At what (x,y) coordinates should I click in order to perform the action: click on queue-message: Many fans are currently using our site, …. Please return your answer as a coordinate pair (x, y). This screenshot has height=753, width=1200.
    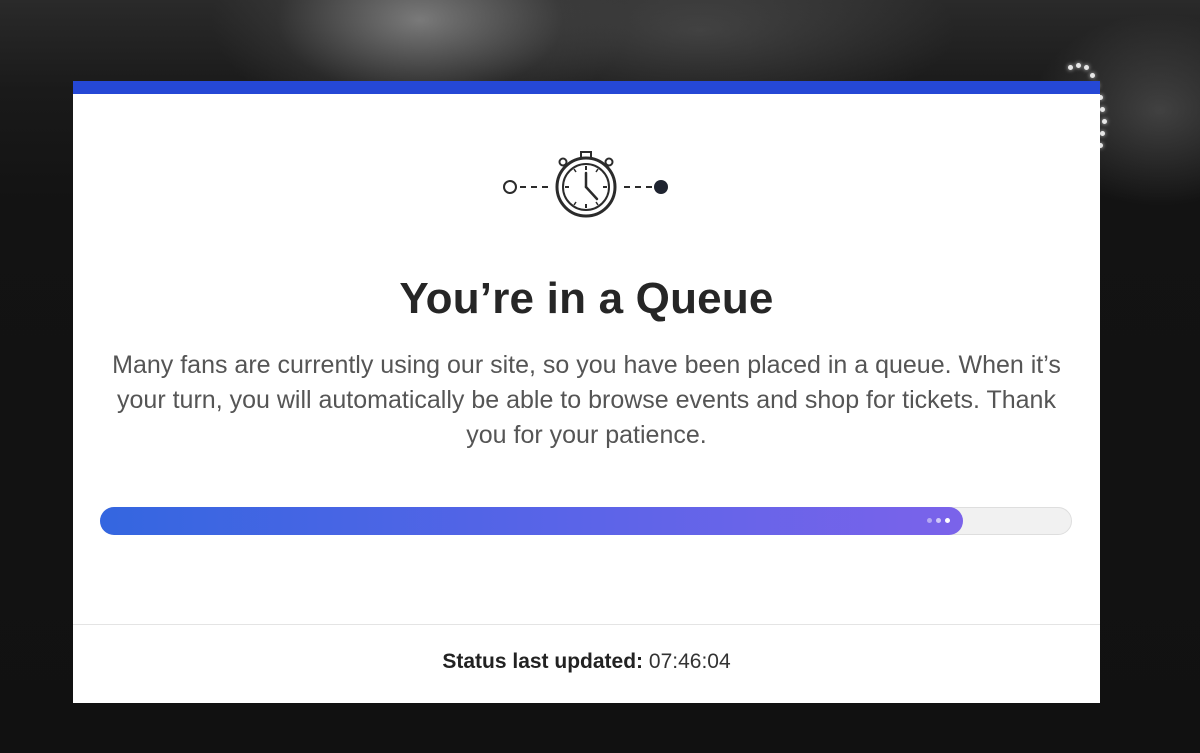
    Looking at the image, I should click on (586, 400).